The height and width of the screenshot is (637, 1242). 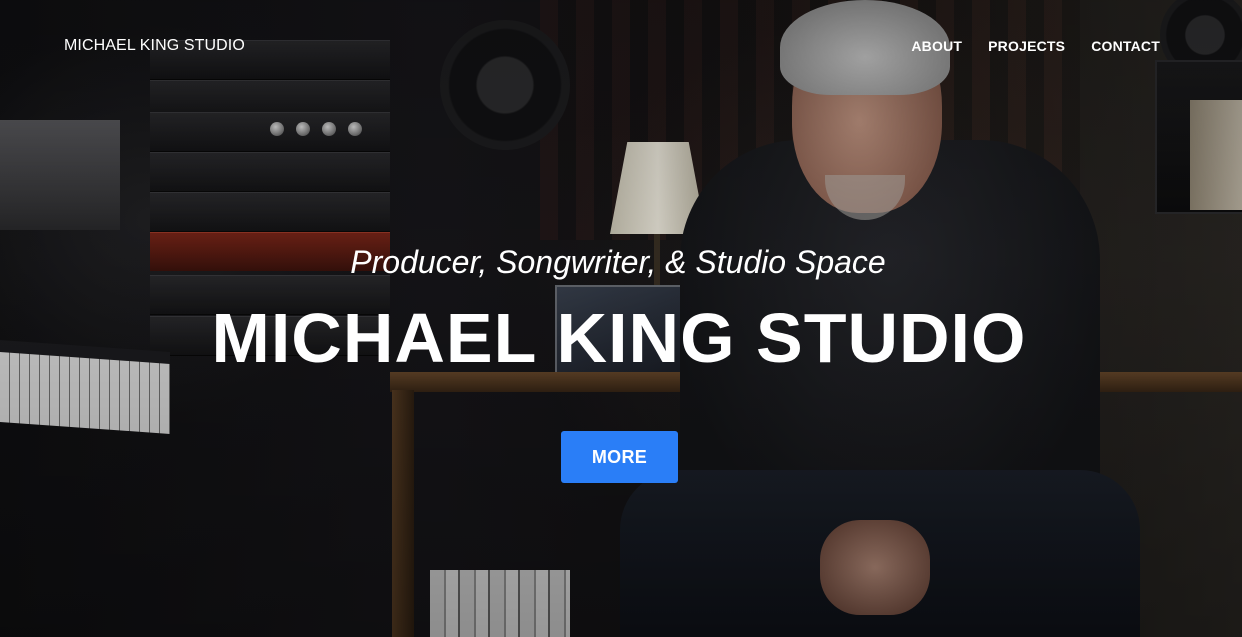 I want to click on nav-link-contact: CONTACT, so click(x=1125, y=46).